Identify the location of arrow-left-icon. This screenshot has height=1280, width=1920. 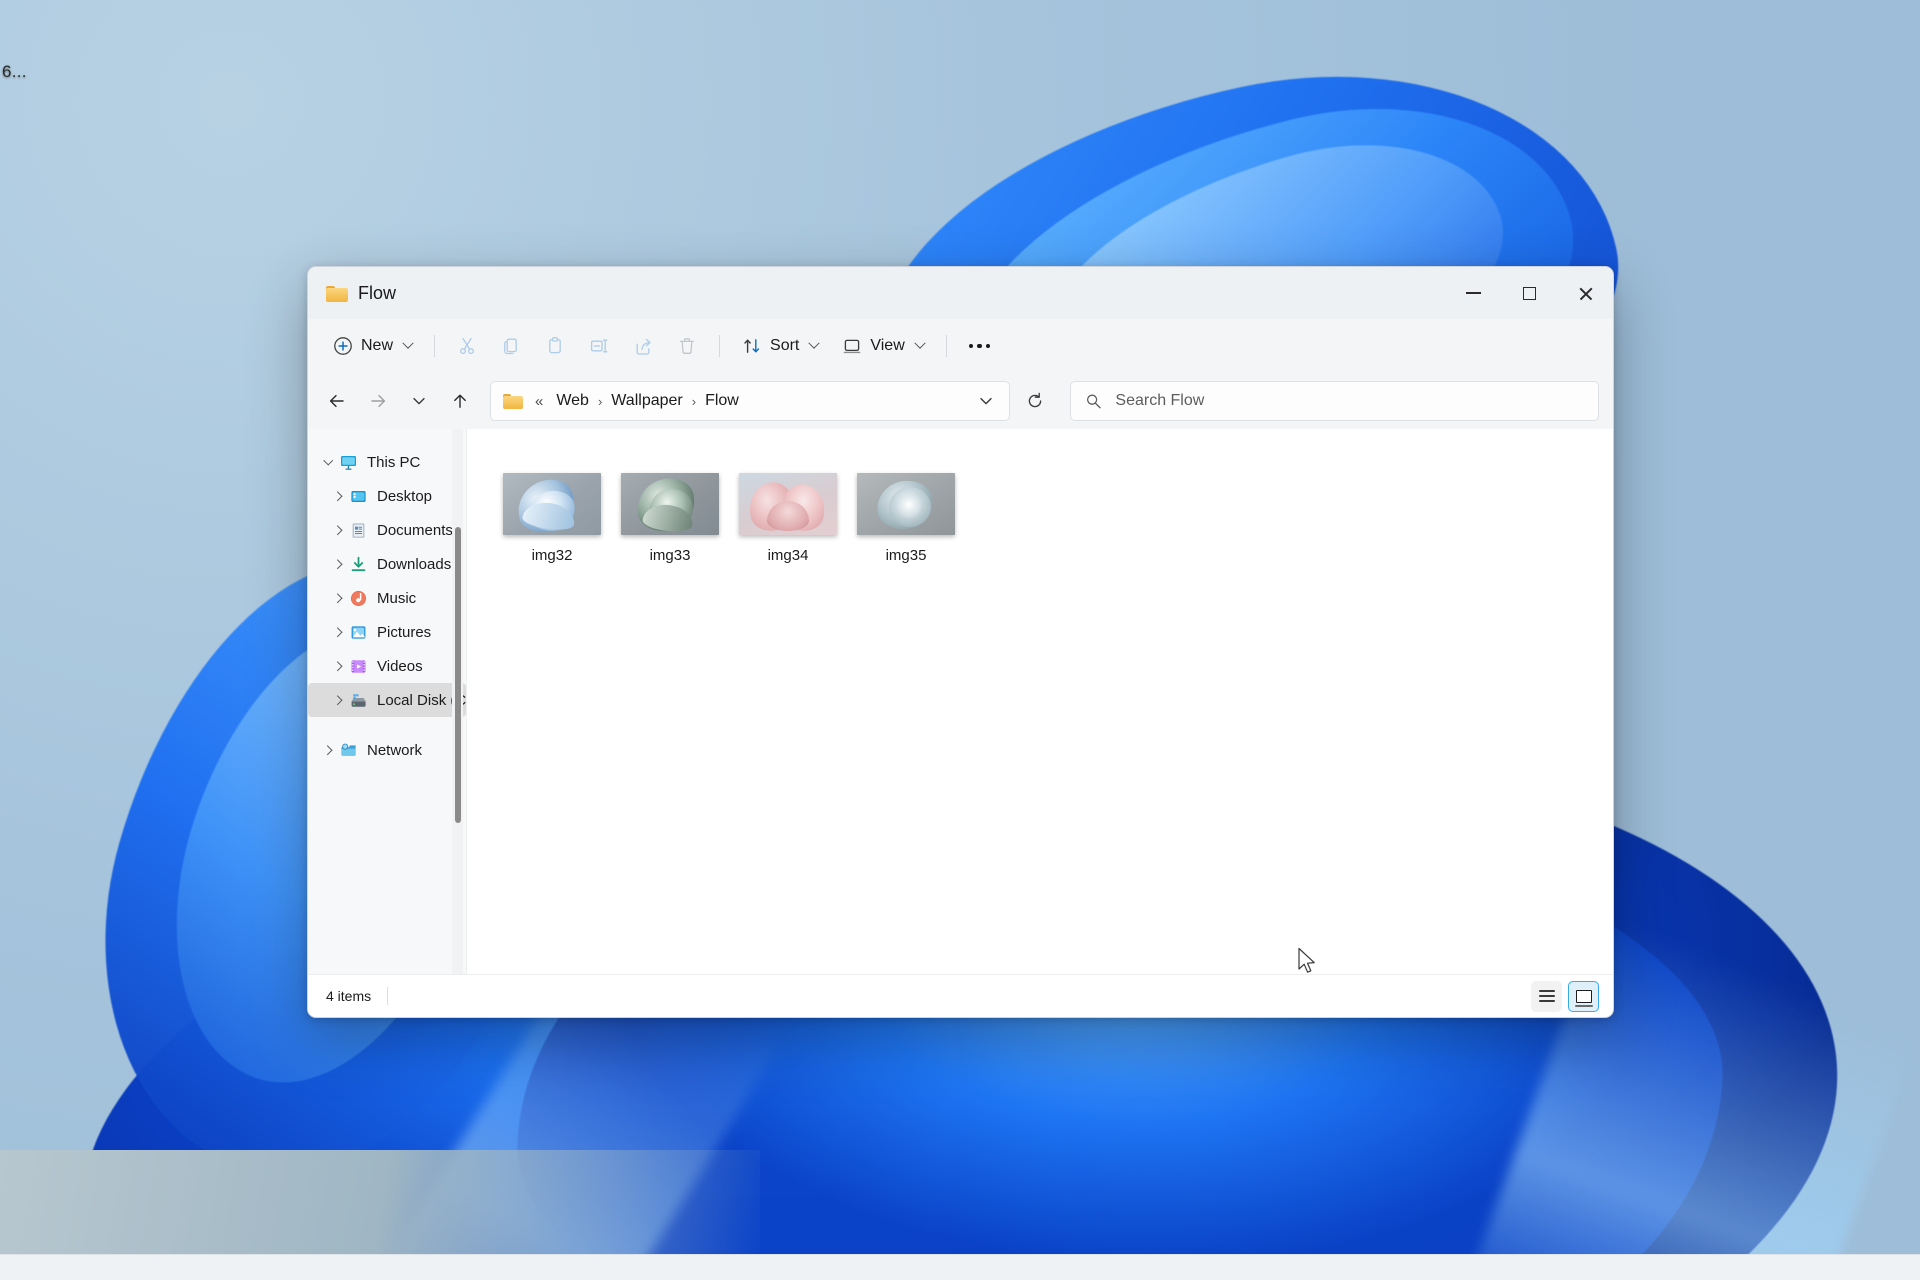
(336, 401).